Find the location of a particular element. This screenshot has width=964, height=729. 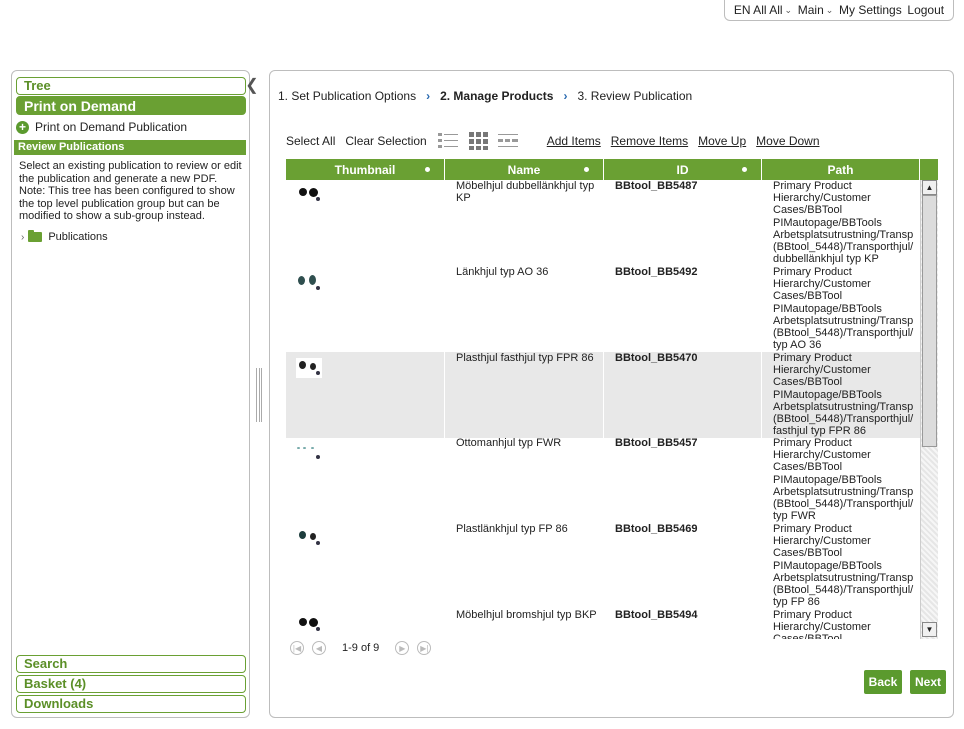

tree-node-publications: › Publications is located at coordinates (64, 236).